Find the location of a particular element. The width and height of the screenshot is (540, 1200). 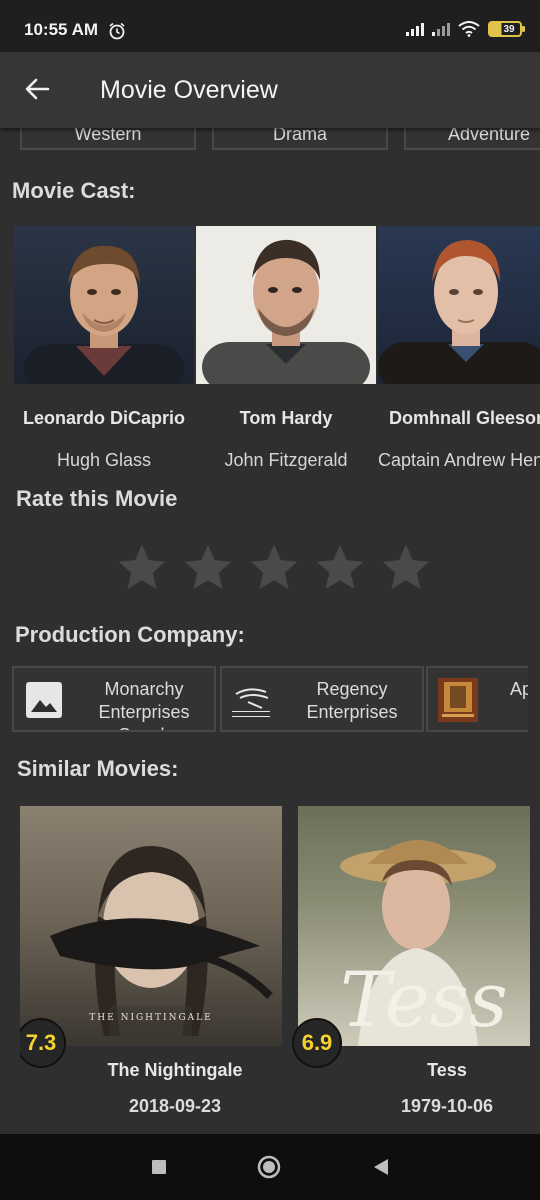

status-time: 10:55 AM is located at coordinates (61, 29).